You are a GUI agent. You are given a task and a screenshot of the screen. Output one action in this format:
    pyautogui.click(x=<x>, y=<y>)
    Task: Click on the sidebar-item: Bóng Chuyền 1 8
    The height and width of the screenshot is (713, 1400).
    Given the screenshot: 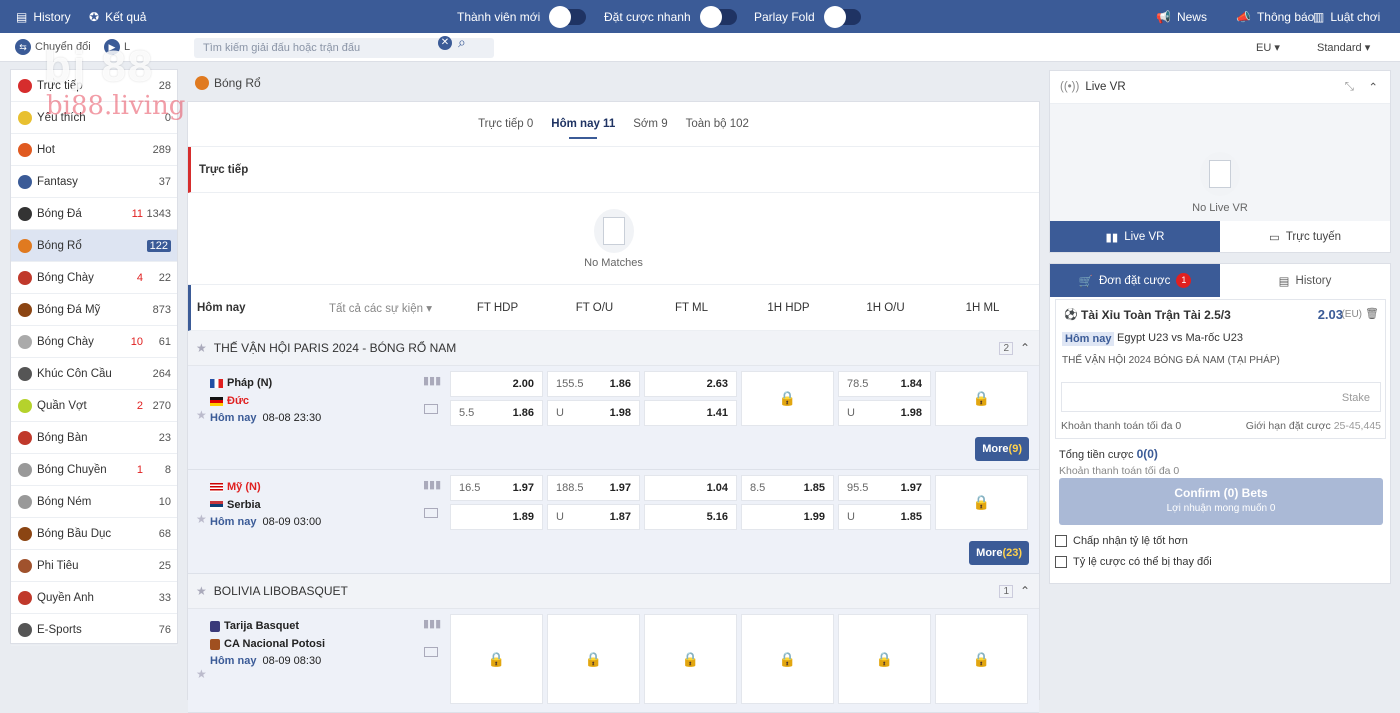 What is the action you would take?
    pyautogui.click(x=94, y=470)
    